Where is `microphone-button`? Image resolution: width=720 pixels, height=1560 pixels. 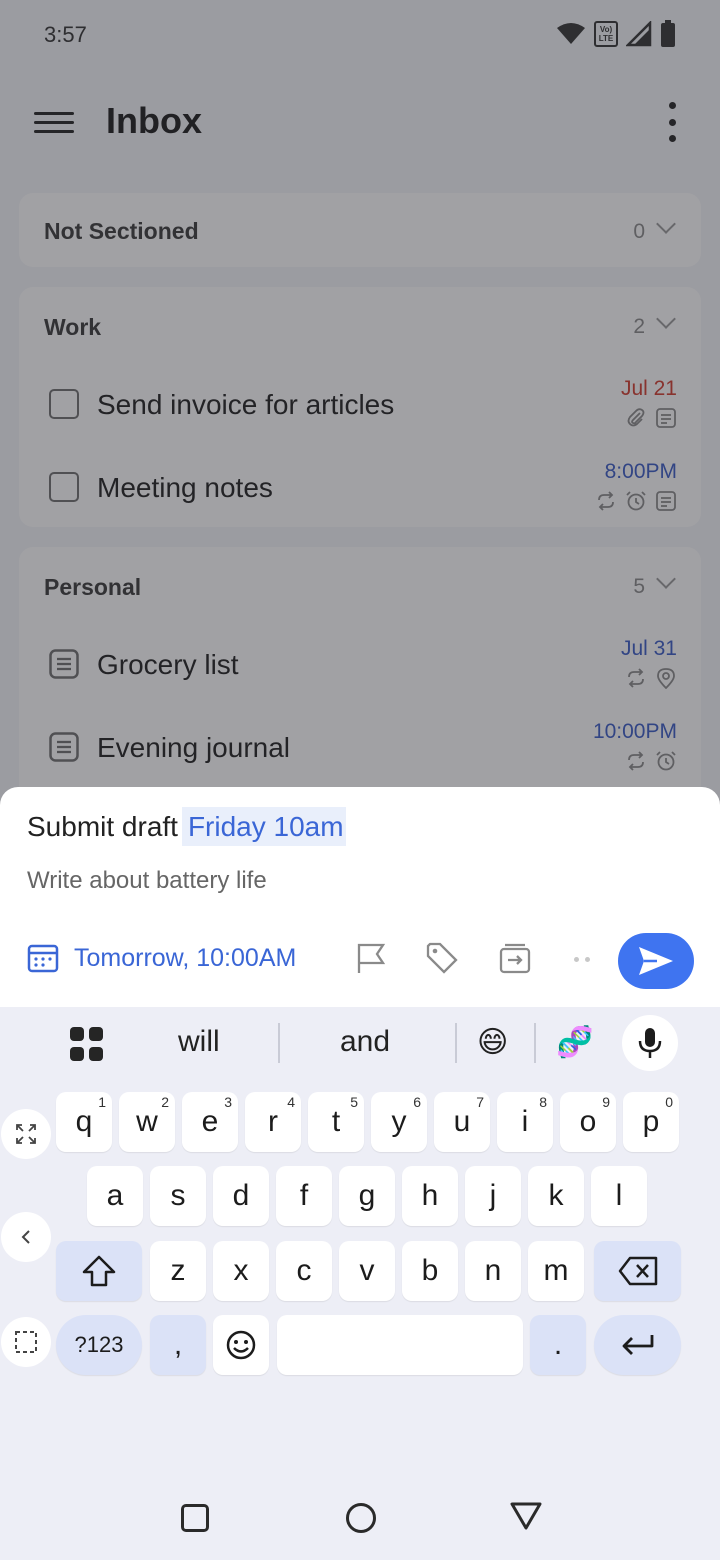 microphone-button is located at coordinates (650, 1043).